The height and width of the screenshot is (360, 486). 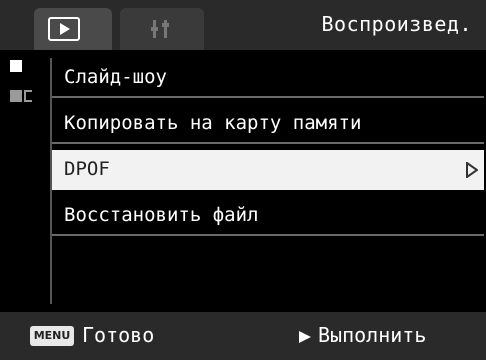 I want to click on mode-title: Воспроизвед., so click(x=396, y=24).